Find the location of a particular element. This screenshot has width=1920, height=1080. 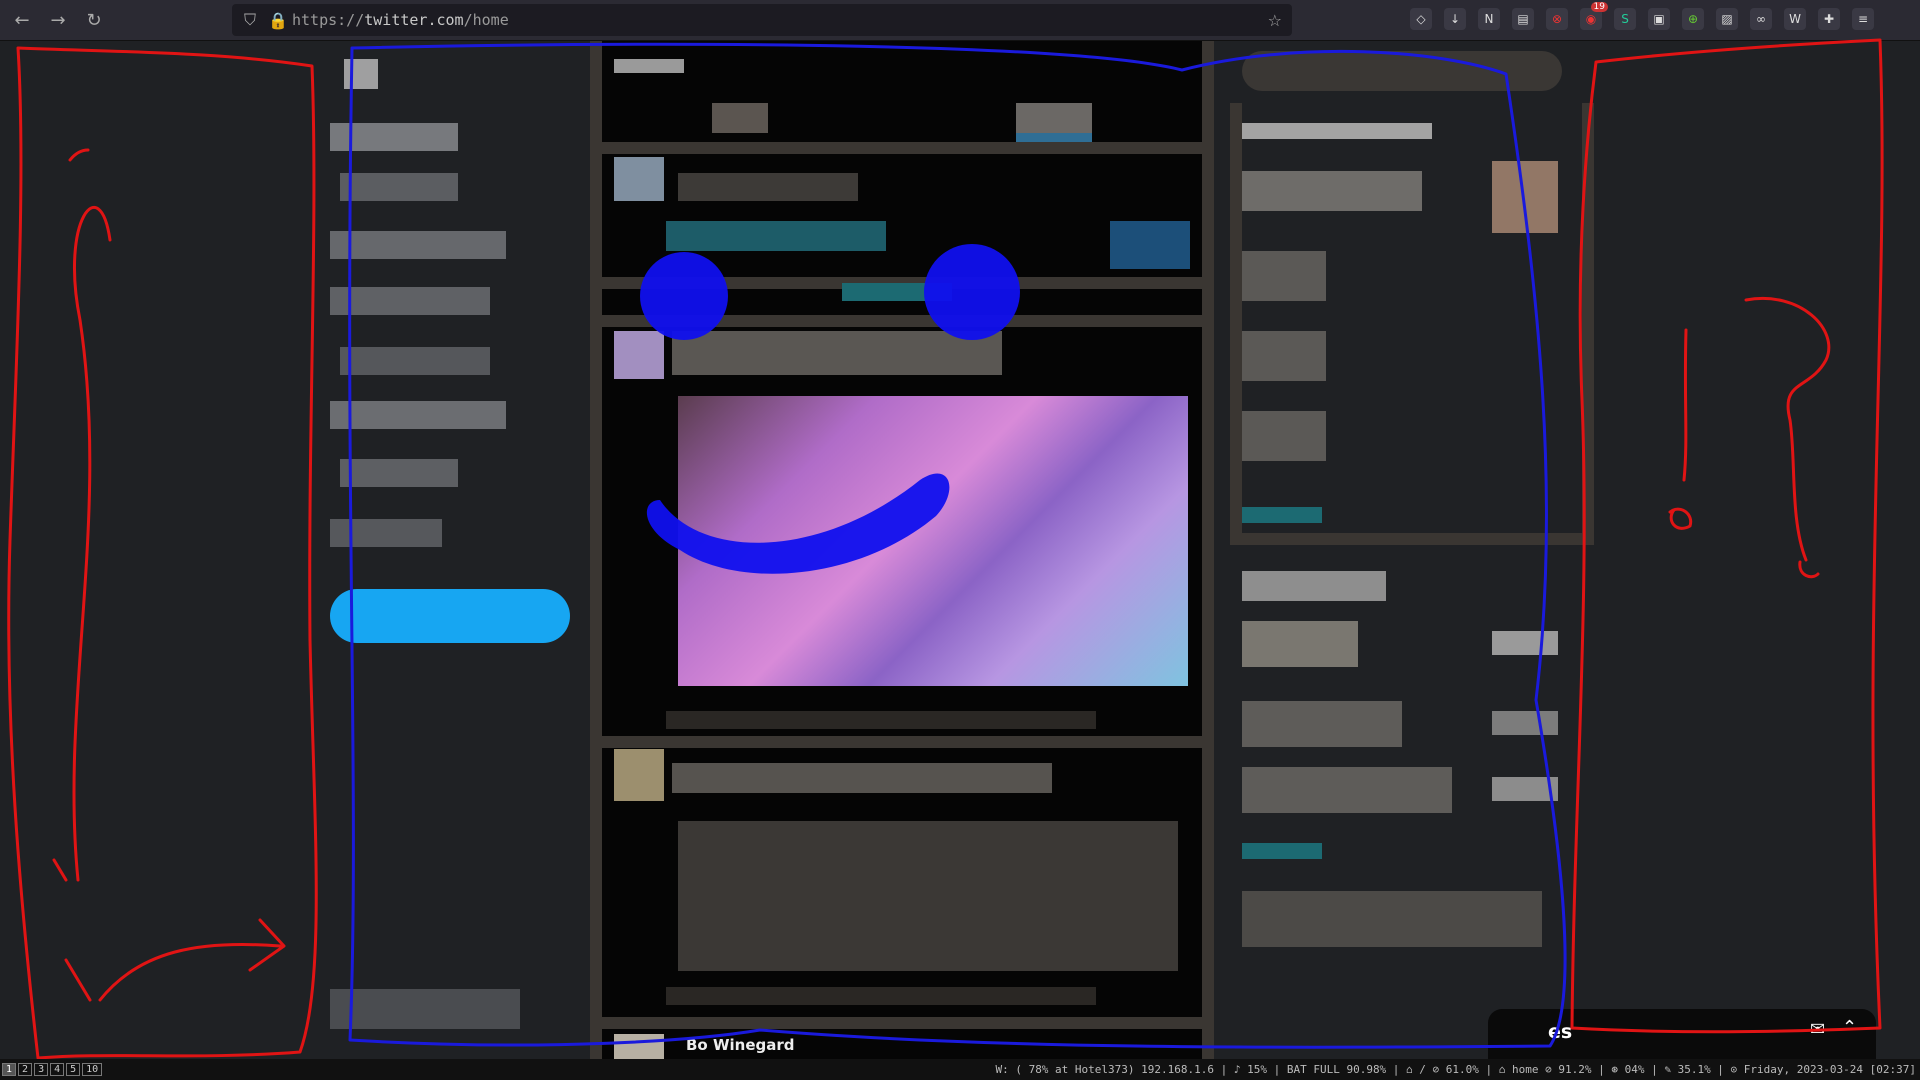

nav-profile is located at coordinates (399, 473).